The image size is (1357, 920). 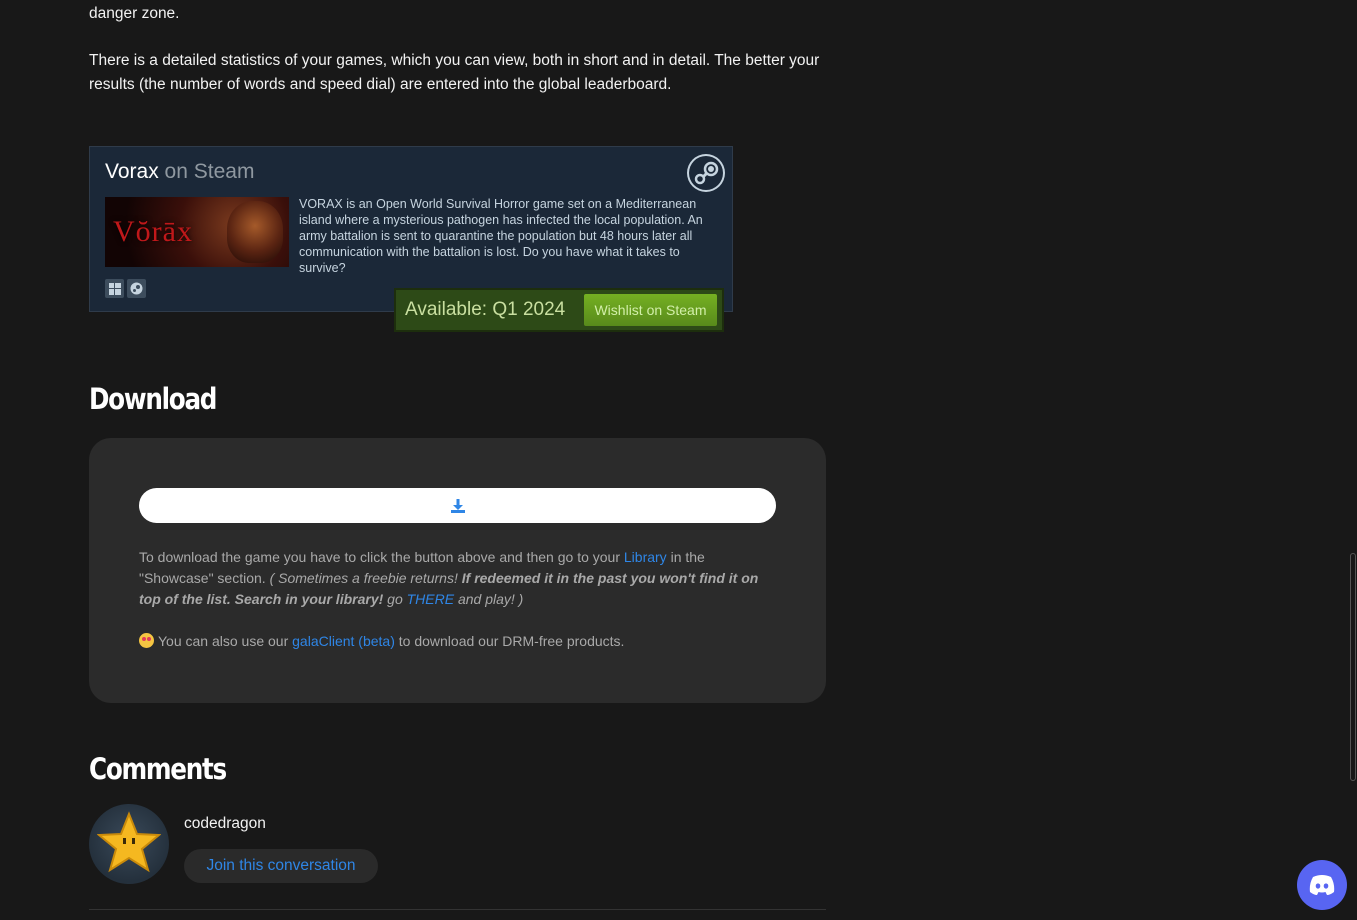 I want to click on scrollbar-thumb, so click(x=1353, y=667).